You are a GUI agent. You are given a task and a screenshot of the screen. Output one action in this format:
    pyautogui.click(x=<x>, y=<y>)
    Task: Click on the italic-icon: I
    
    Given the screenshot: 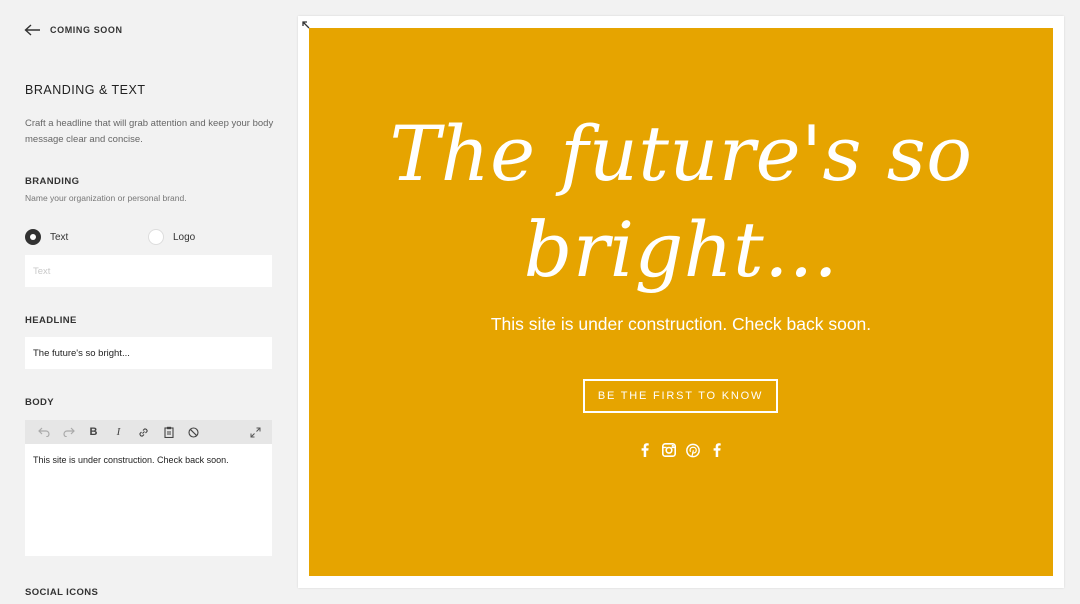 What is the action you would take?
    pyautogui.click(x=118, y=432)
    